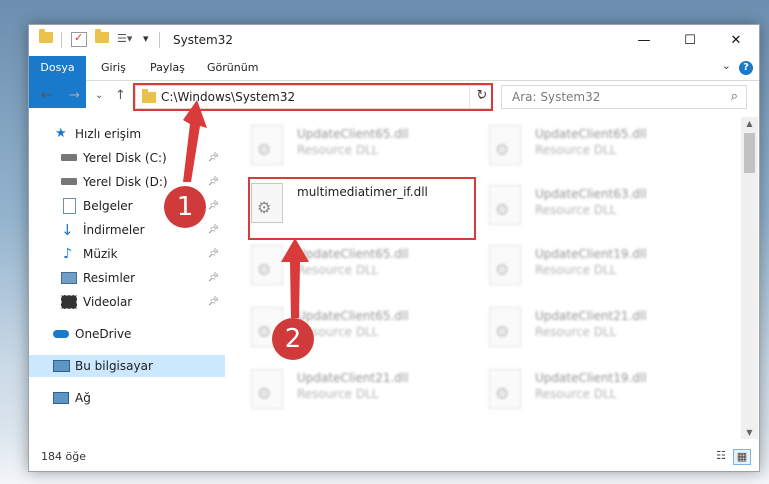 This screenshot has height=484, width=769. What do you see at coordinates (99, 95) in the screenshot?
I see `recent-locations-button: ⌄` at bounding box center [99, 95].